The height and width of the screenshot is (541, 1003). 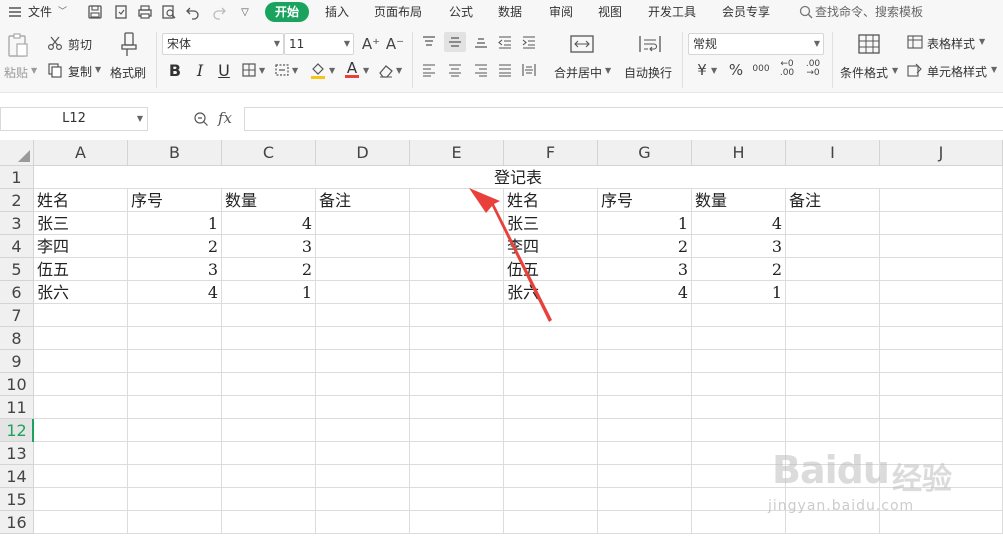 What do you see at coordinates (17, 338) in the screenshot?
I see `row-header-8: 8` at bounding box center [17, 338].